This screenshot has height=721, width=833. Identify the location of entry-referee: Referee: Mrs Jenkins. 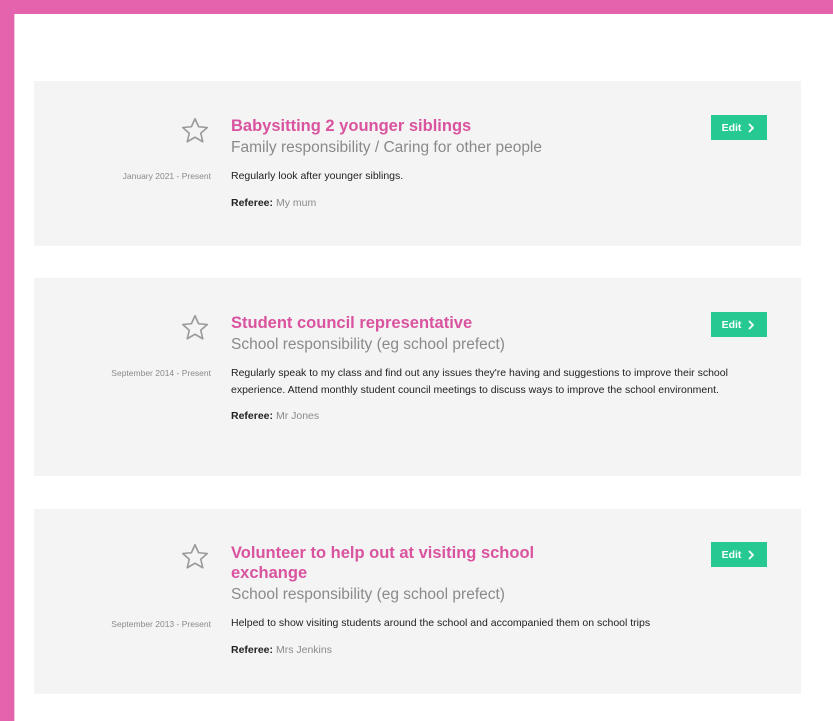
(411, 650).